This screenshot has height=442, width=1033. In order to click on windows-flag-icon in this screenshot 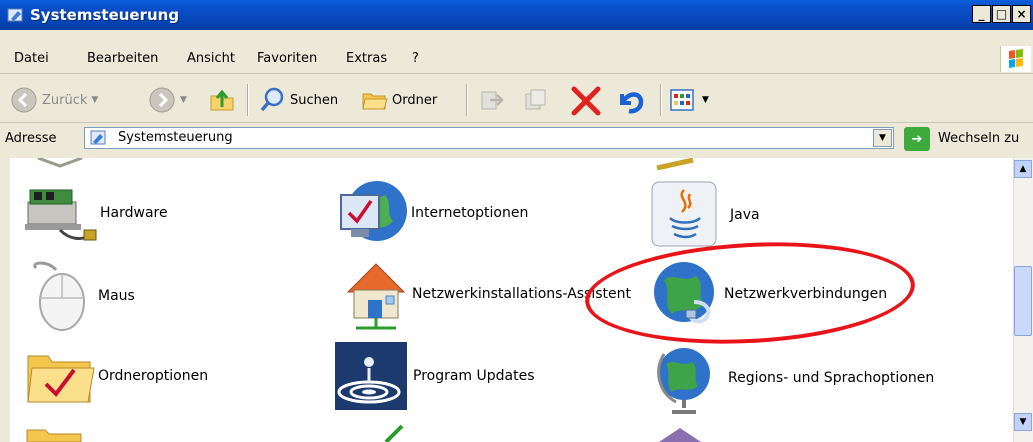, I will do `click(1016, 58)`.